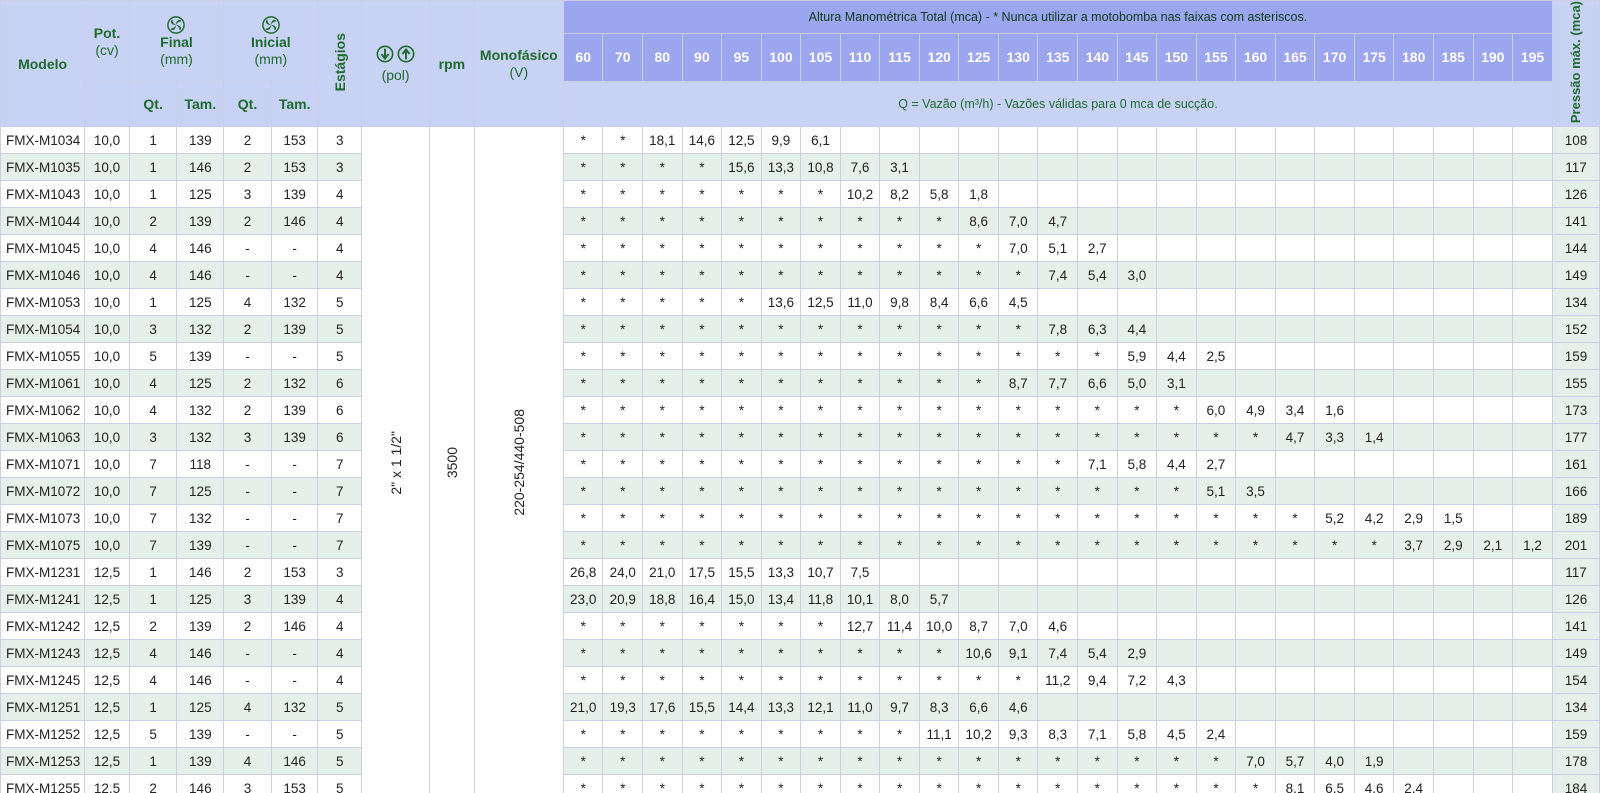  I want to click on flow-cell: 4,4, so click(1137, 329).